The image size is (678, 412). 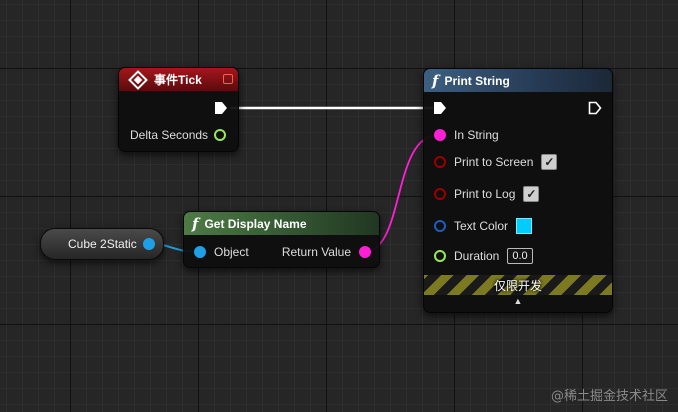 I want to click on cube-variable-node: Cube 2Static, so click(x=102, y=244).